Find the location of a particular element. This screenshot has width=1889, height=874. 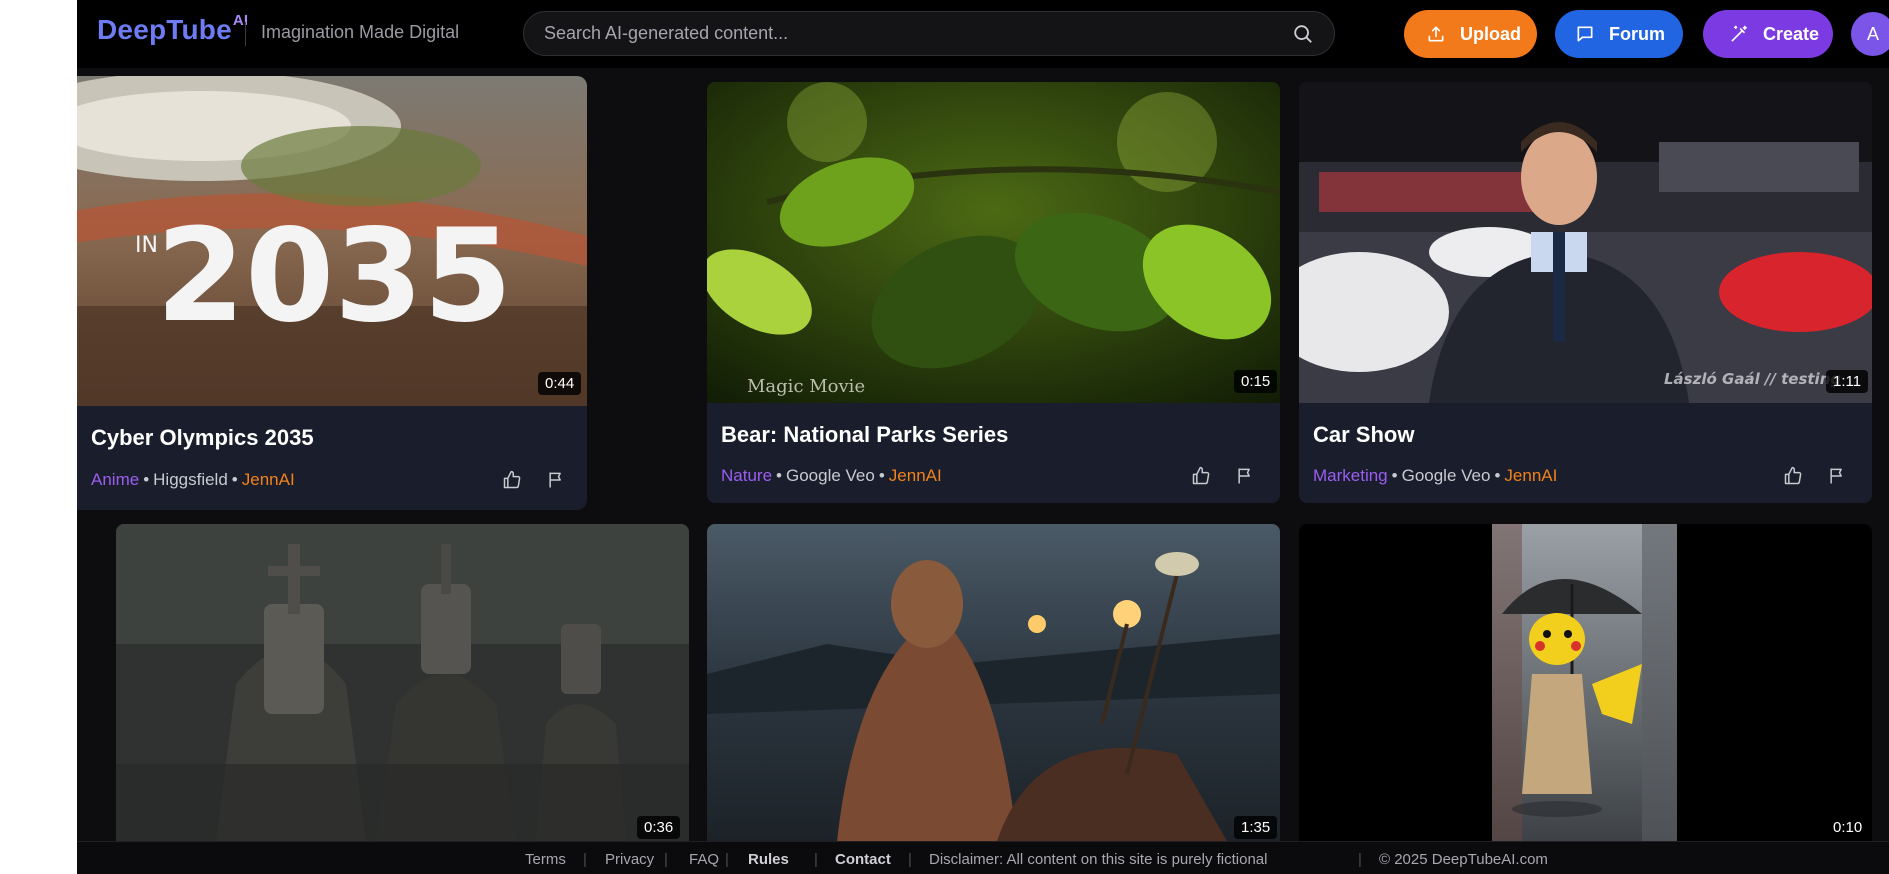

thumbnail-watermark: Magic Movie is located at coordinates (806, 386).